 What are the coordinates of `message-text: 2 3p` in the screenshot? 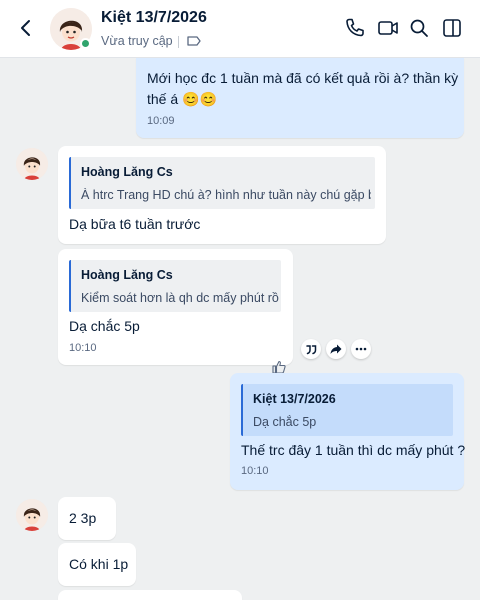 It's located at (83, 518).